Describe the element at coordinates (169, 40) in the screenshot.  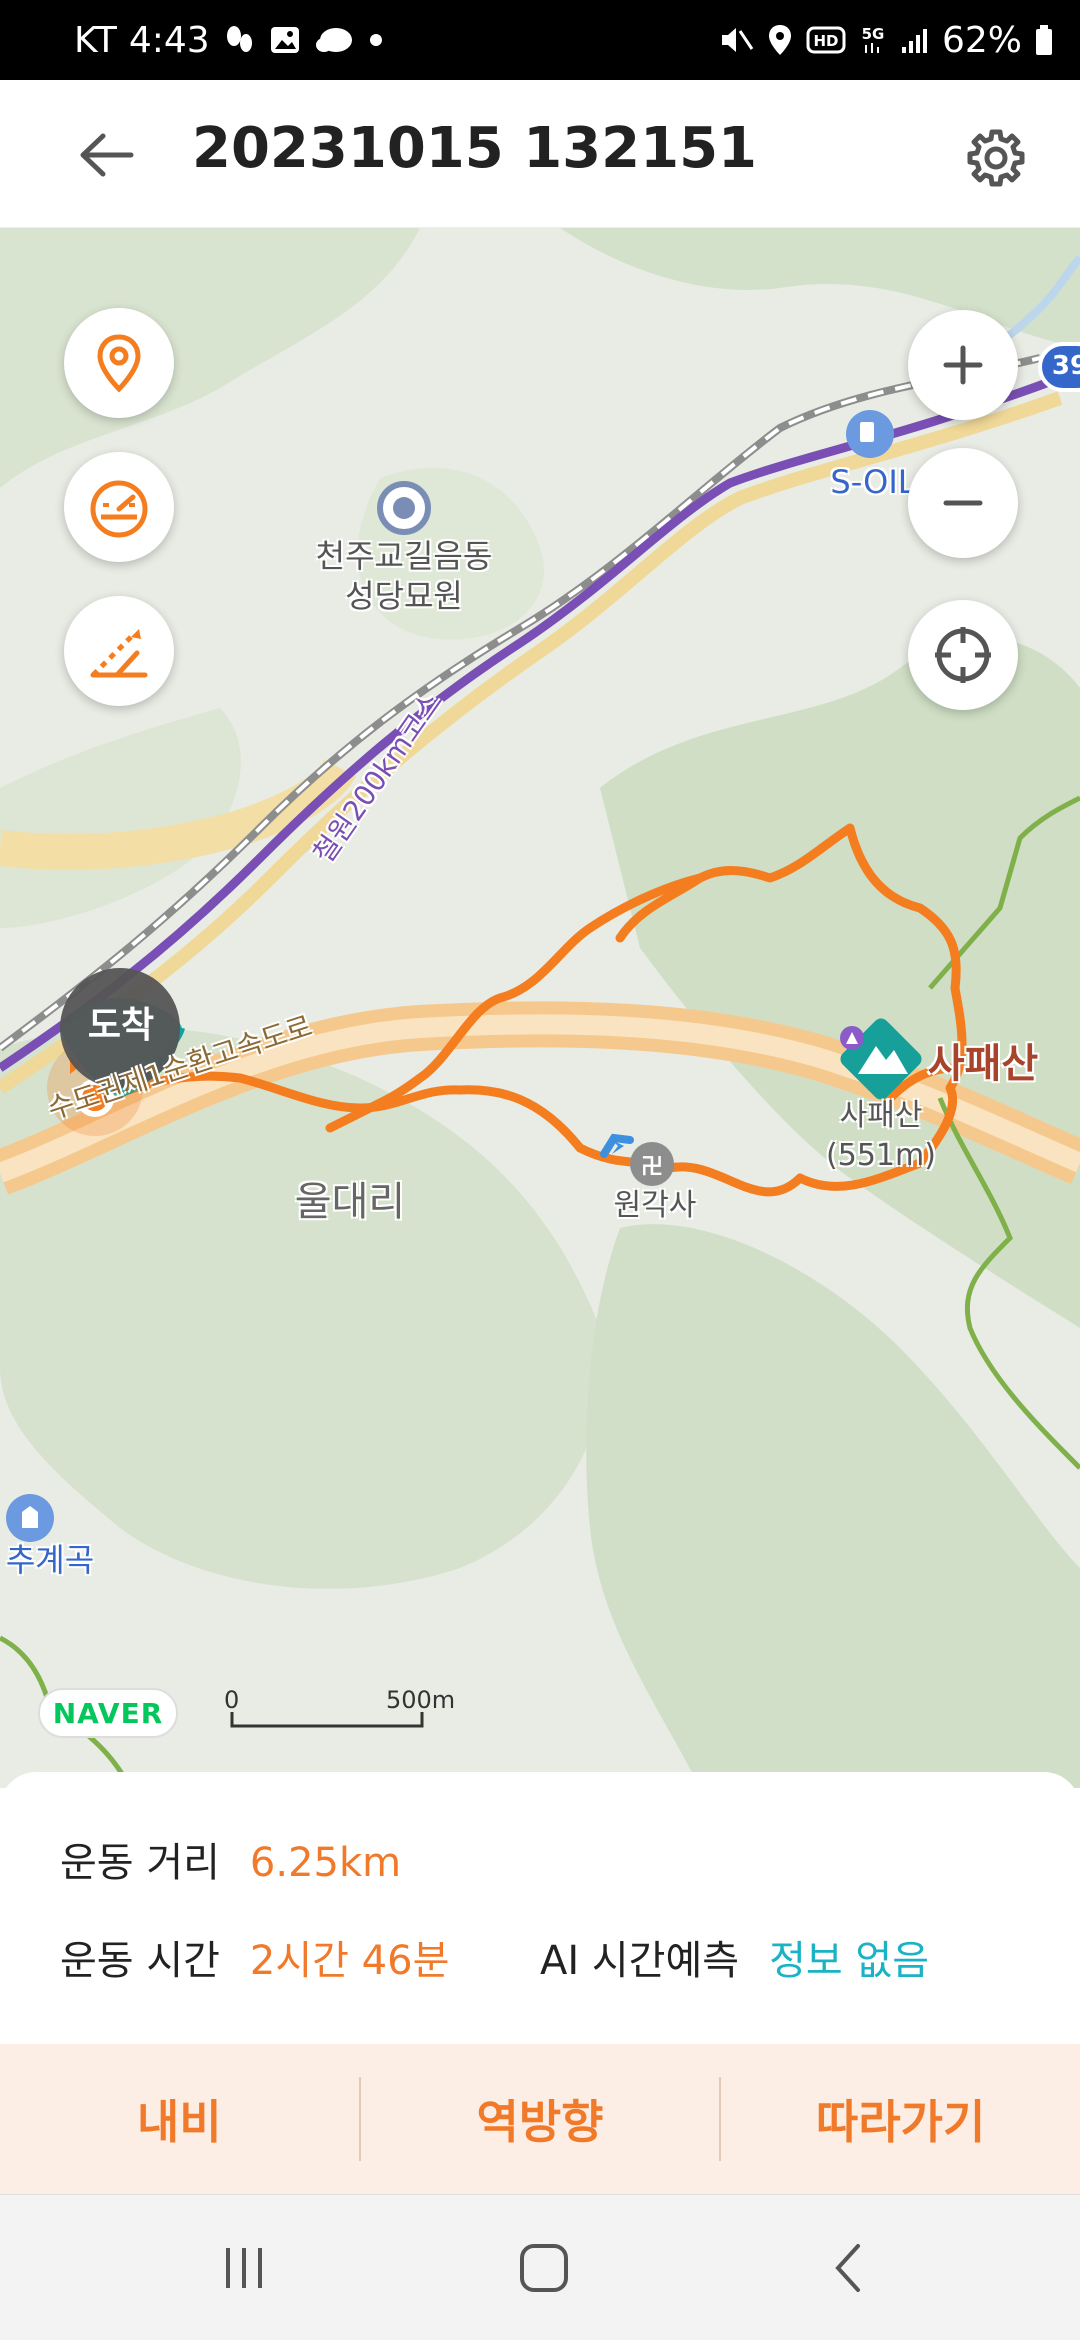
I see `clock: 4:43` at that location.